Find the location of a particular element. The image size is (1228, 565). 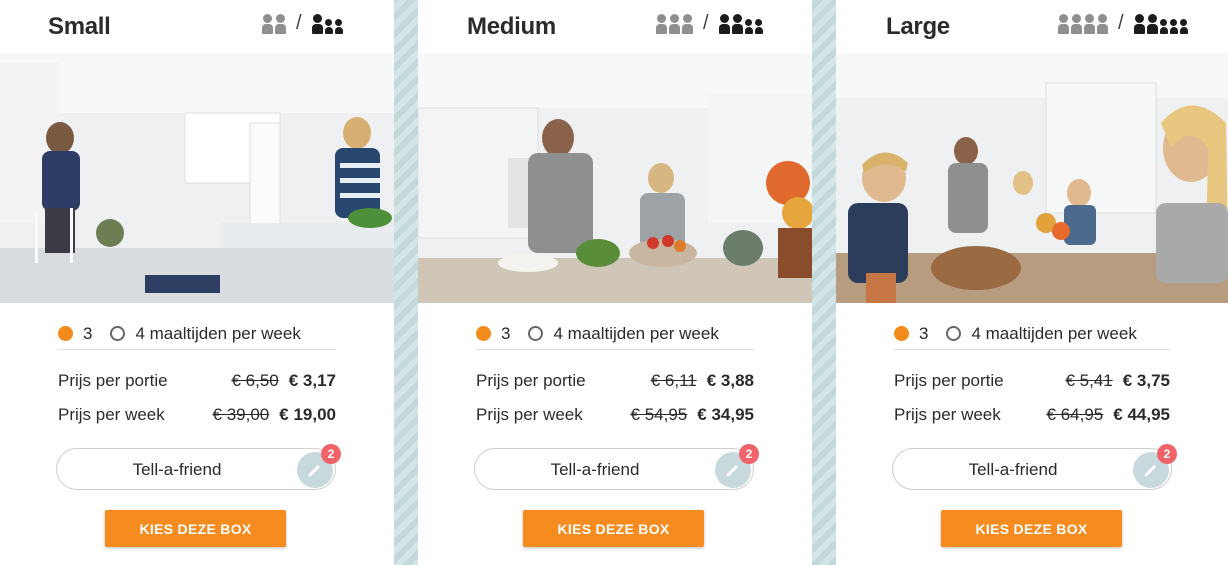

card-header: Large / is located at coordinates (1032, 26).